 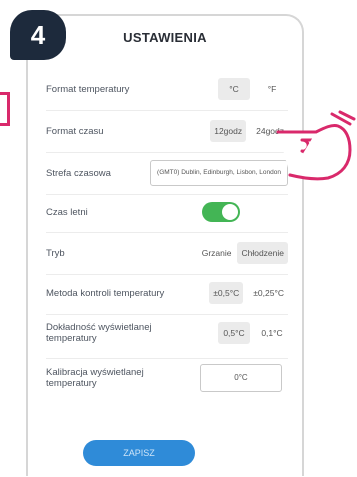 What do you see at coordinates (272, 89) in the screenshot?
I see `option-fahrenheit: °F` at bounding box center [272, 89].